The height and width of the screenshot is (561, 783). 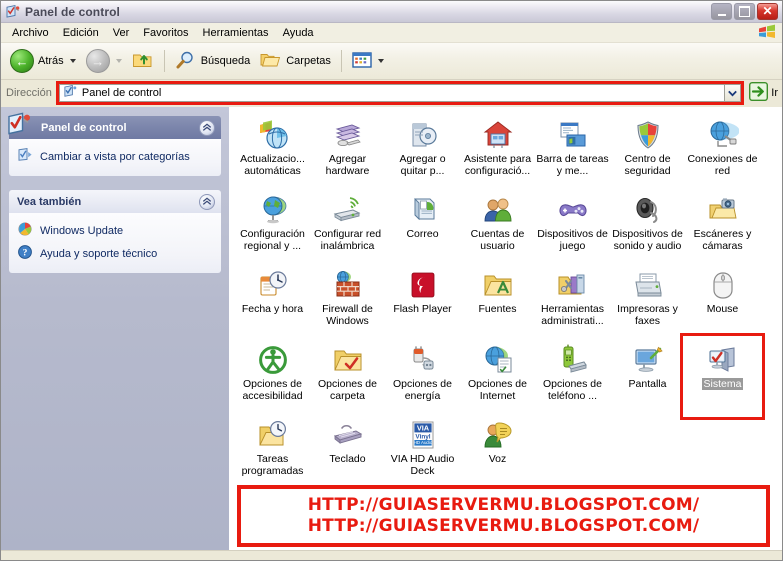 I want to click on control-panel-item-label: Escáneres y cámaras, so click(x=722, y=240).